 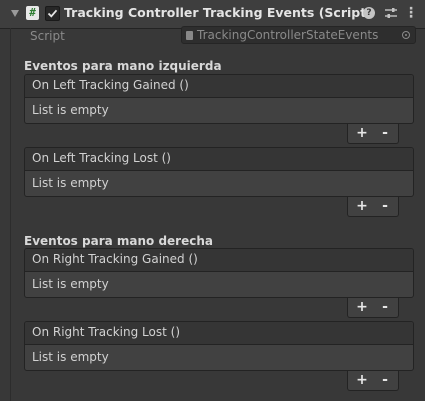 What do you see at coordinates (110, 85) in the screenshot?
I see `event-name: On Left Tracking Gained ()` at bounding box center [110, 85].